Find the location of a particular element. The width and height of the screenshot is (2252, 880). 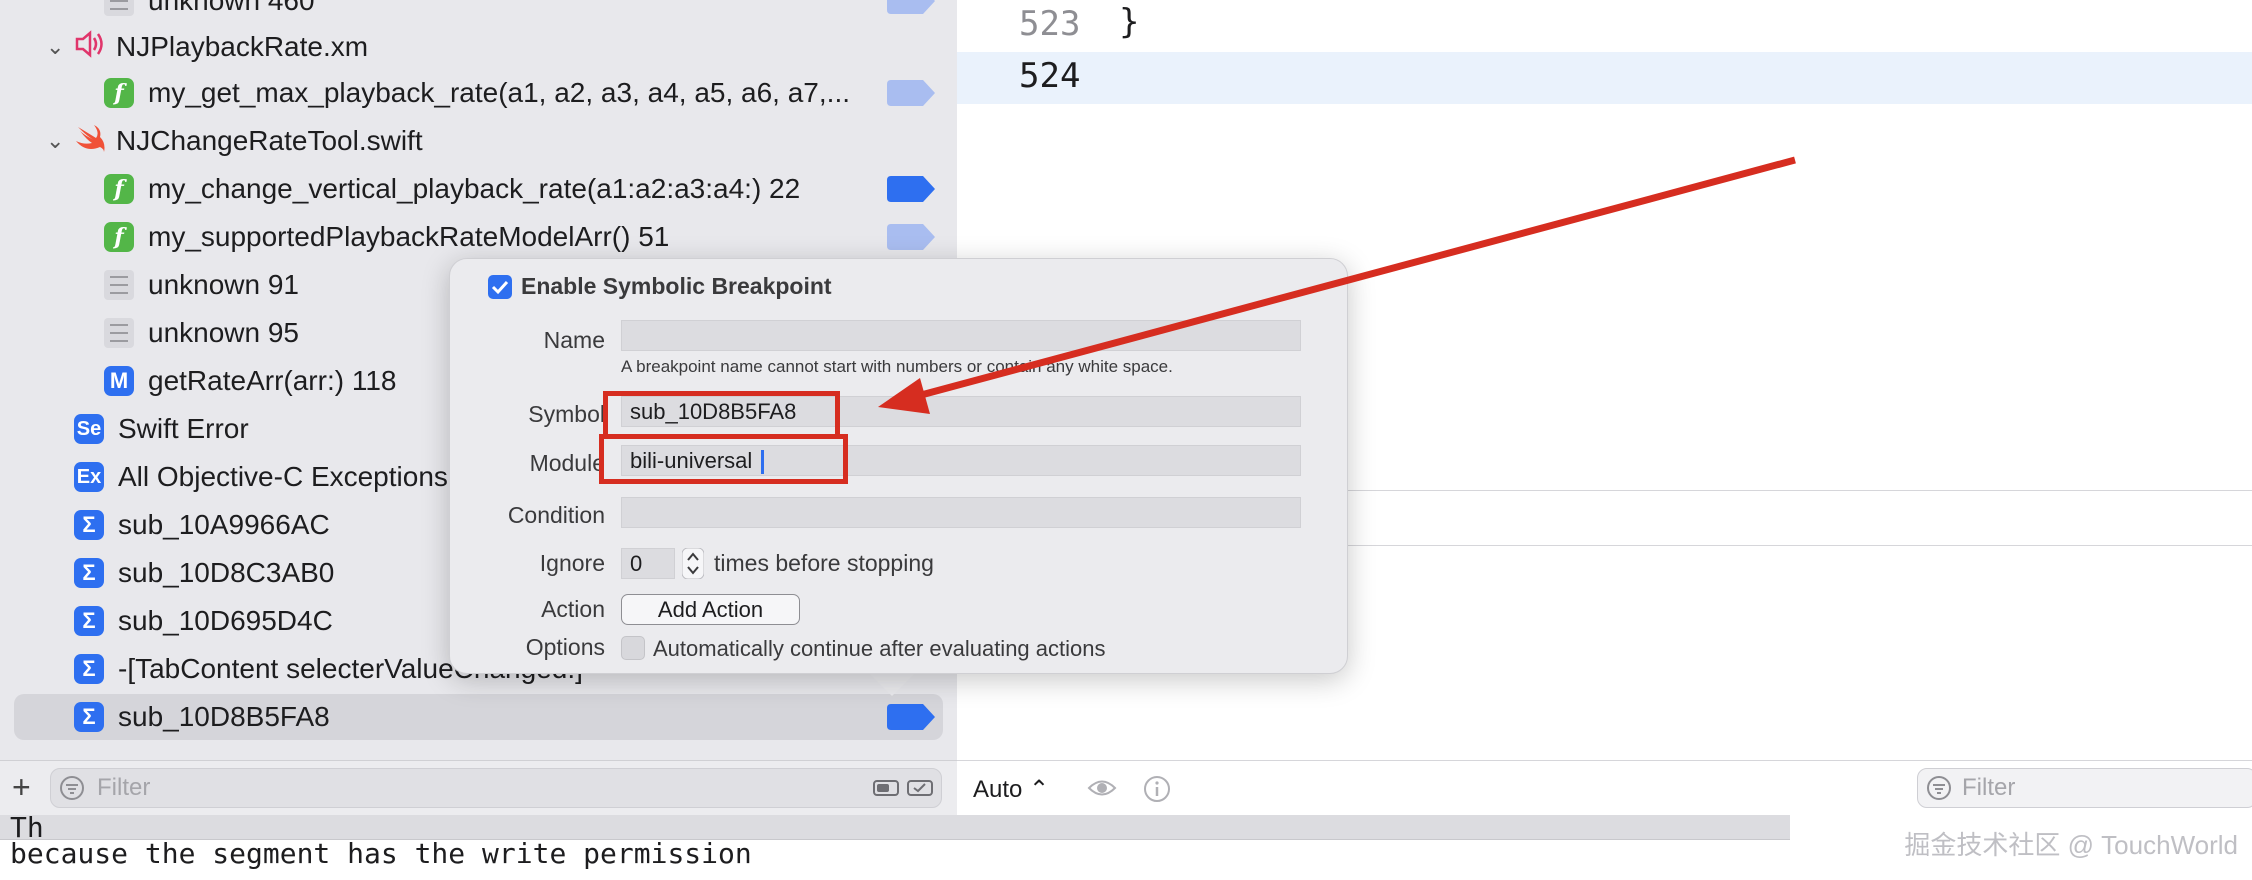

module-label: Module is located at coordinates (567, 463).